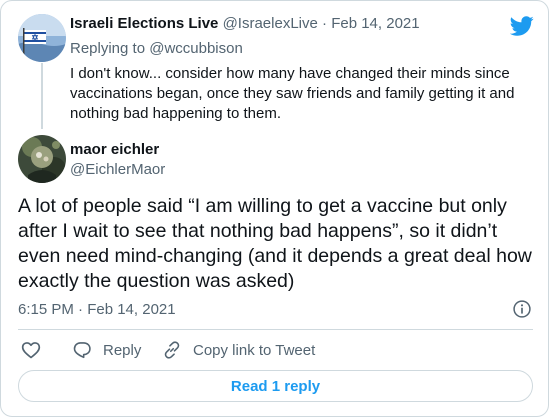  I want to click on replying-to-label: Replying to, so click(108, 48).